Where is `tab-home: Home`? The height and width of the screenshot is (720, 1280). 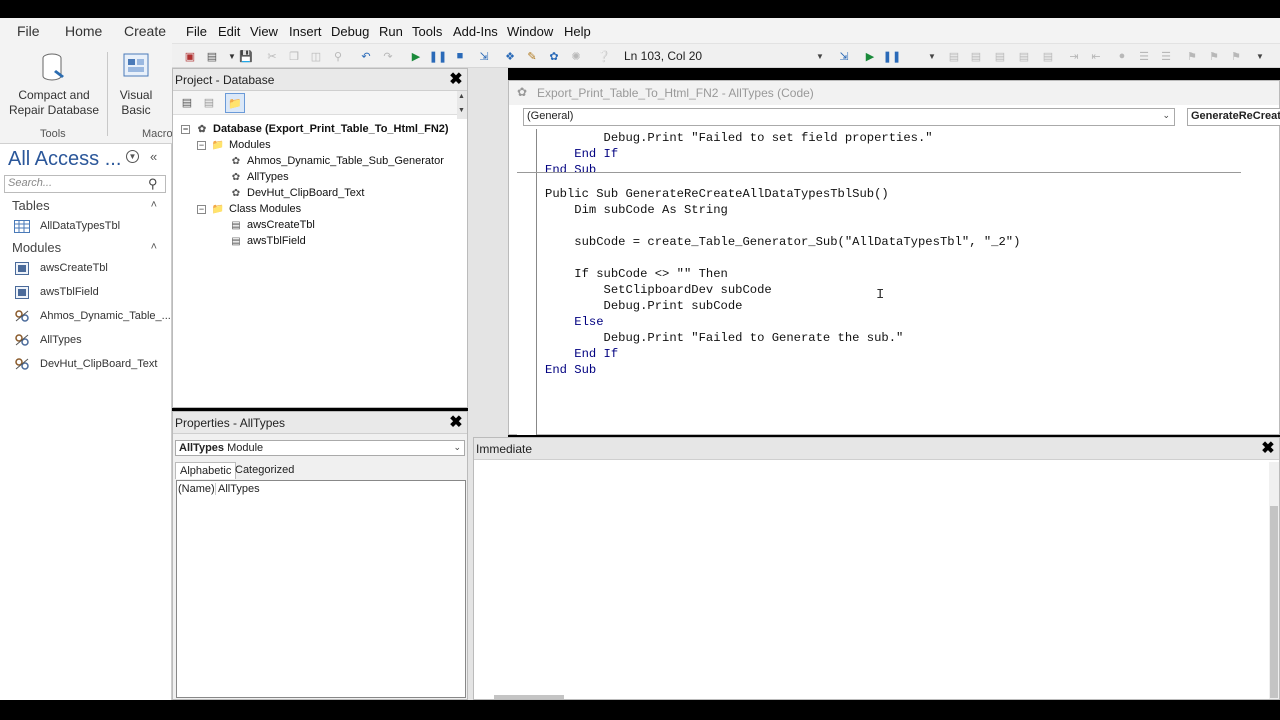
tab-home: Home is located at coordinates (83, 31).